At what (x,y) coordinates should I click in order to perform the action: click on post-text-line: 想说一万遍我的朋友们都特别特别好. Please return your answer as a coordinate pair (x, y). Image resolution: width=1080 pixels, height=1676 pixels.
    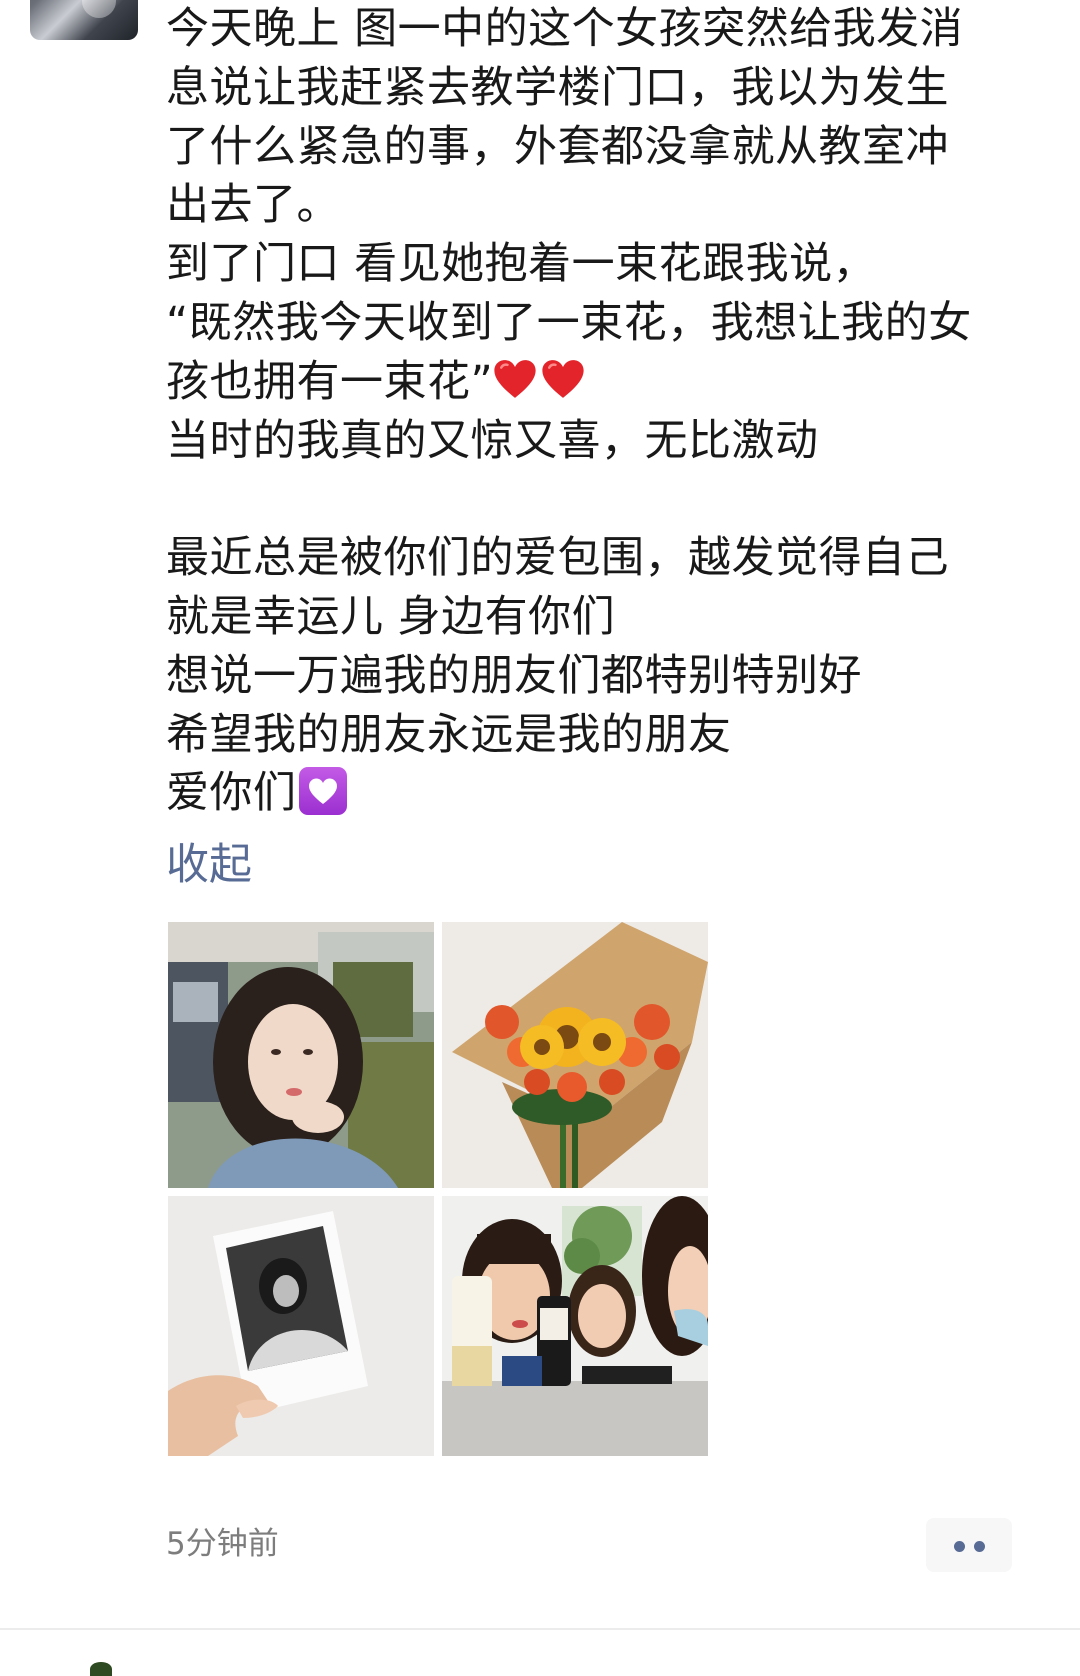
    Looking at the image, I should click on (514, 675).